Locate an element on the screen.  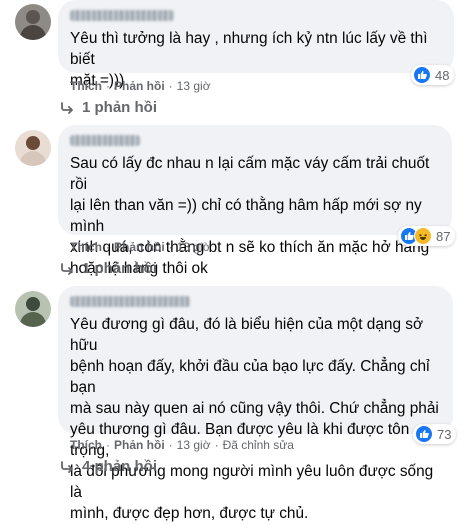
reaction-summary: 87 is located at coordinates (427, 236).